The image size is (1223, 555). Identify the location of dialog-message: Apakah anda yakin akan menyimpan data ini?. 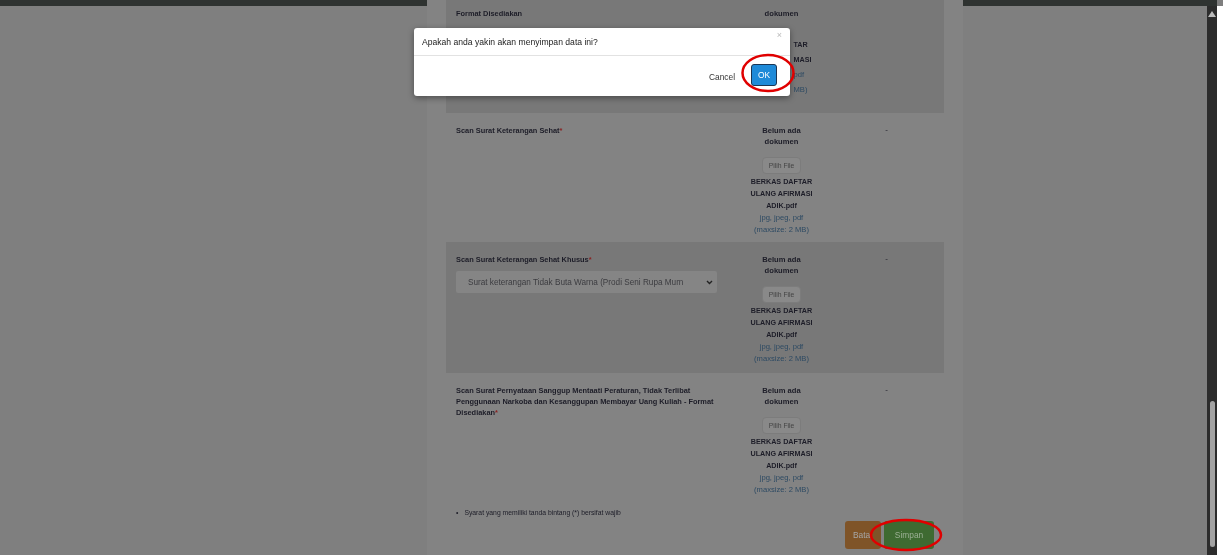
(510, 41).